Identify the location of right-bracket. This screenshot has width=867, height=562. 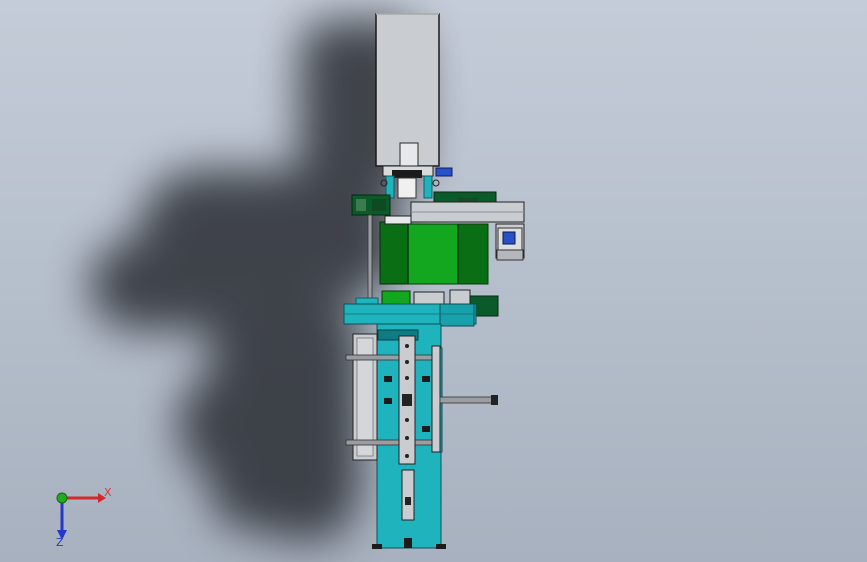
(436, 399).